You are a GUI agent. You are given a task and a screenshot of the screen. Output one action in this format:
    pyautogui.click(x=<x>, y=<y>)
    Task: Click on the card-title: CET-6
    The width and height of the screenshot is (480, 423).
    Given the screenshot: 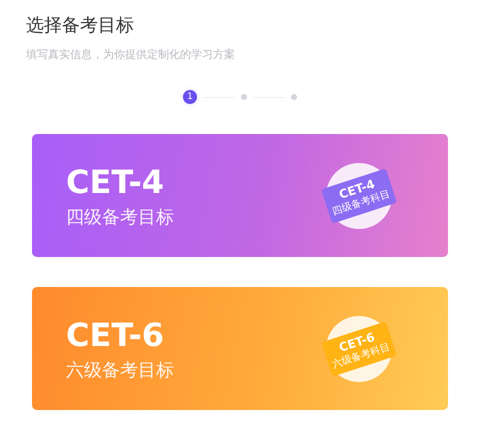 What is the action you would take?
    pyautogui.click(x=116, y=335)
    